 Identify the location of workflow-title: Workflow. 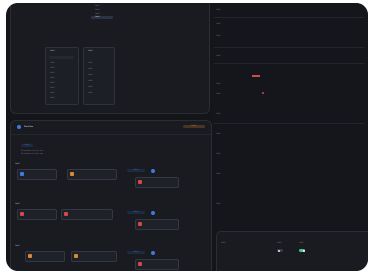
(29, 127).